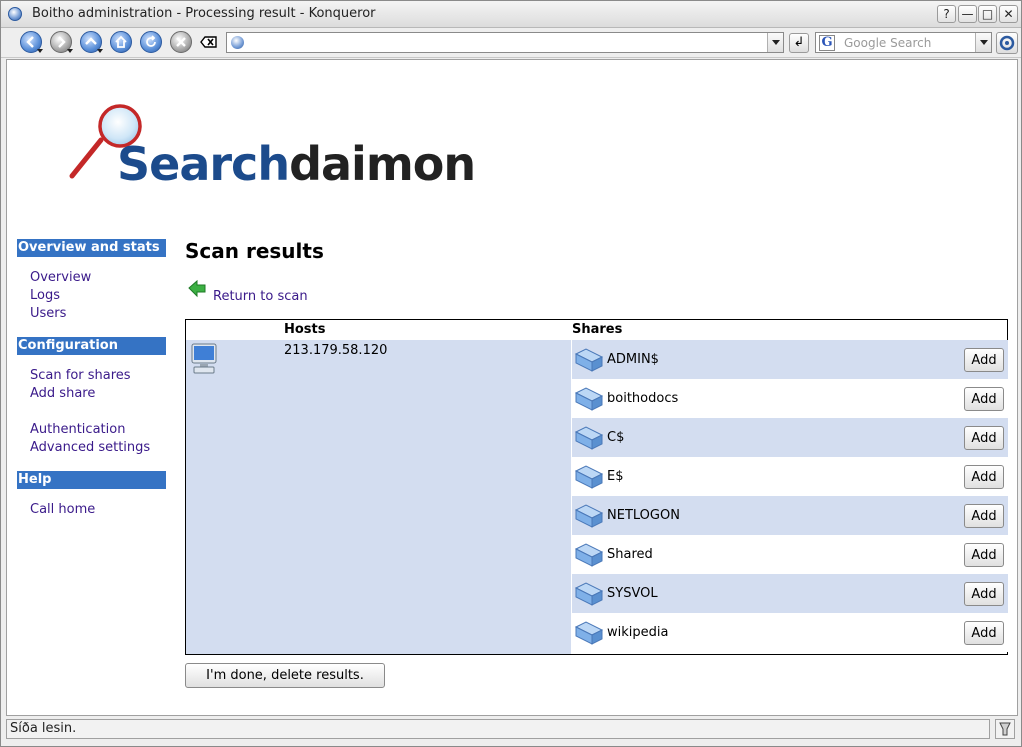 Image resolution: width=1022 pixels, height=747 pixels. Describe the element at coordinates (70, 51) in the screenshot. I see `forward-history-dropdown-icon` at that location.